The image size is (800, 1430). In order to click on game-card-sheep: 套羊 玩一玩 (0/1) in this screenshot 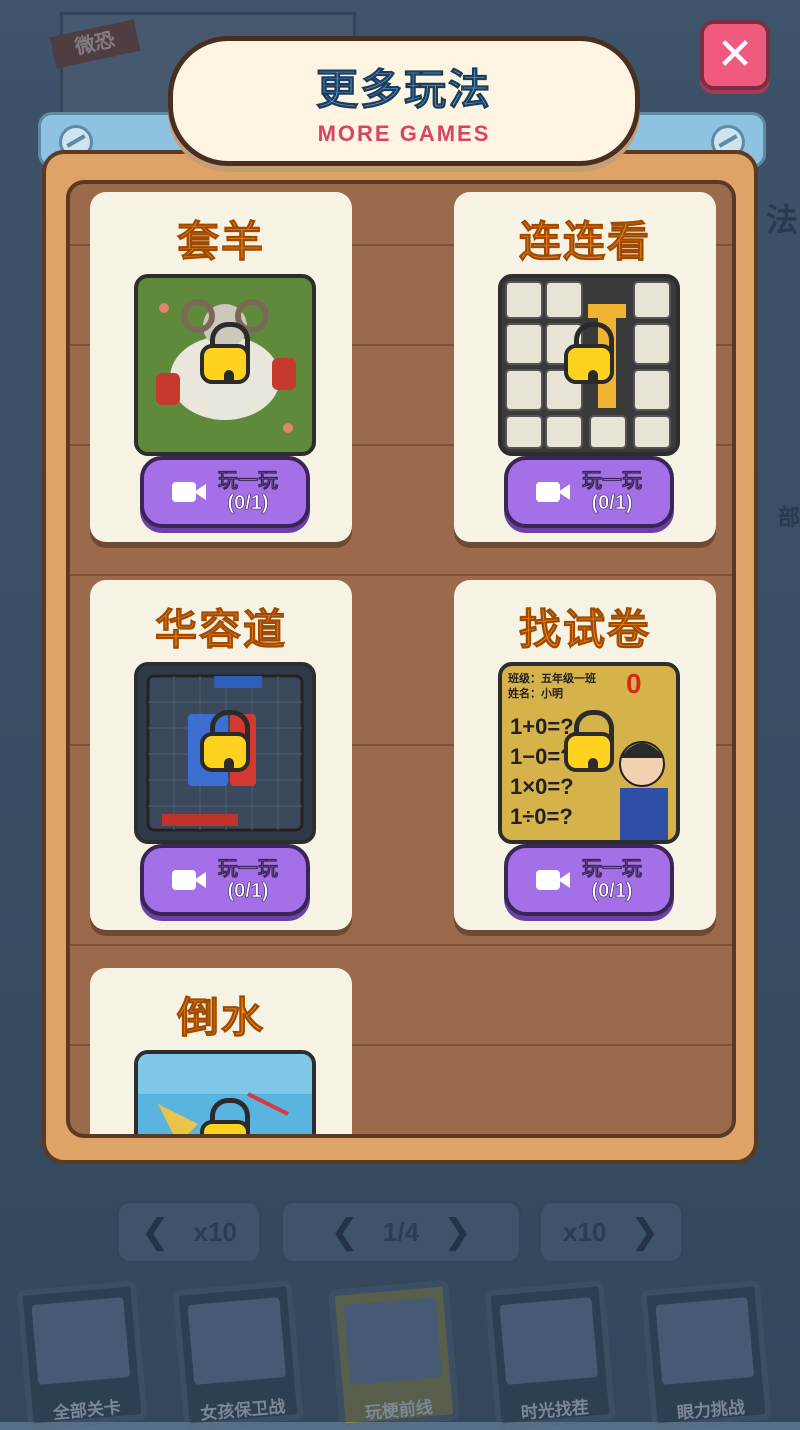, I will do `click(221, 367)`.